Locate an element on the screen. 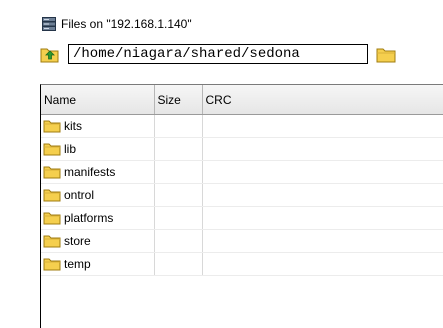  file-name: store is located at coordinates (77, 241).